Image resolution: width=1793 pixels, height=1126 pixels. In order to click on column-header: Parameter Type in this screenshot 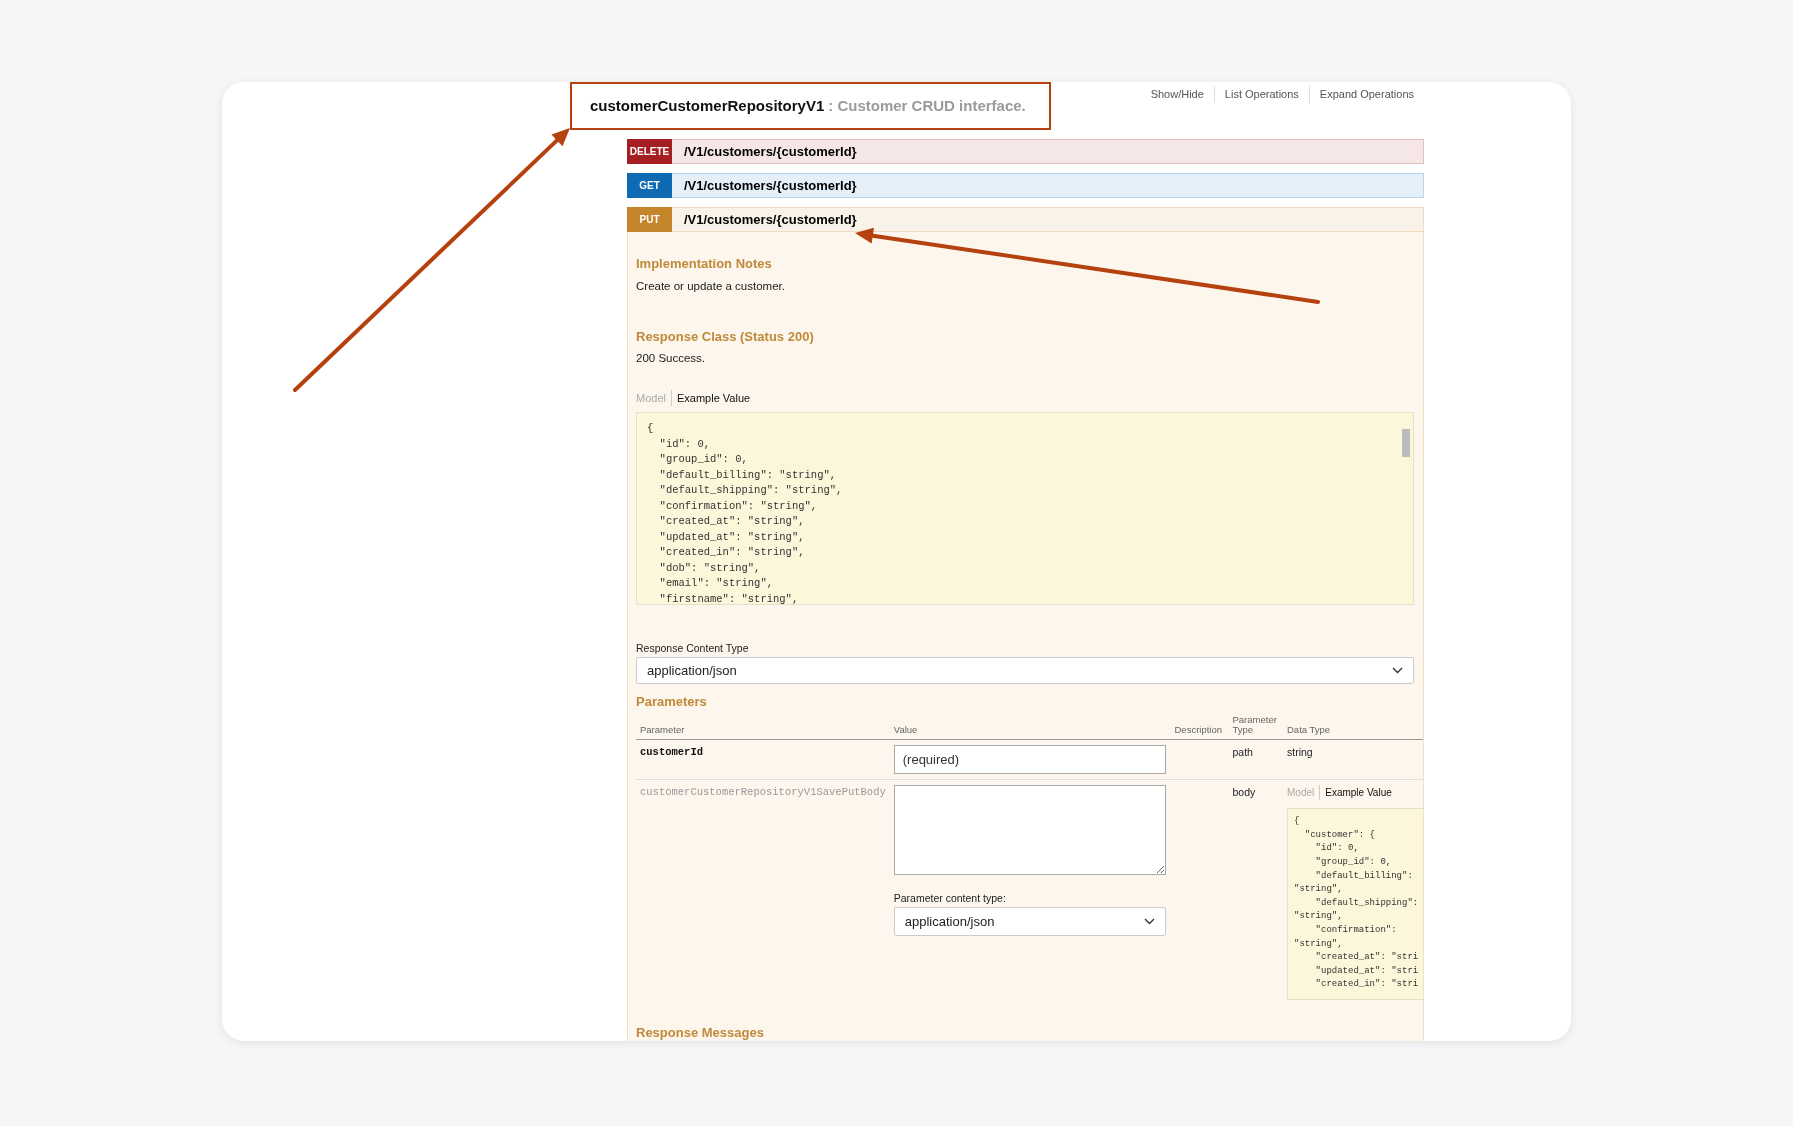, I will do `click(1255, 725)`.